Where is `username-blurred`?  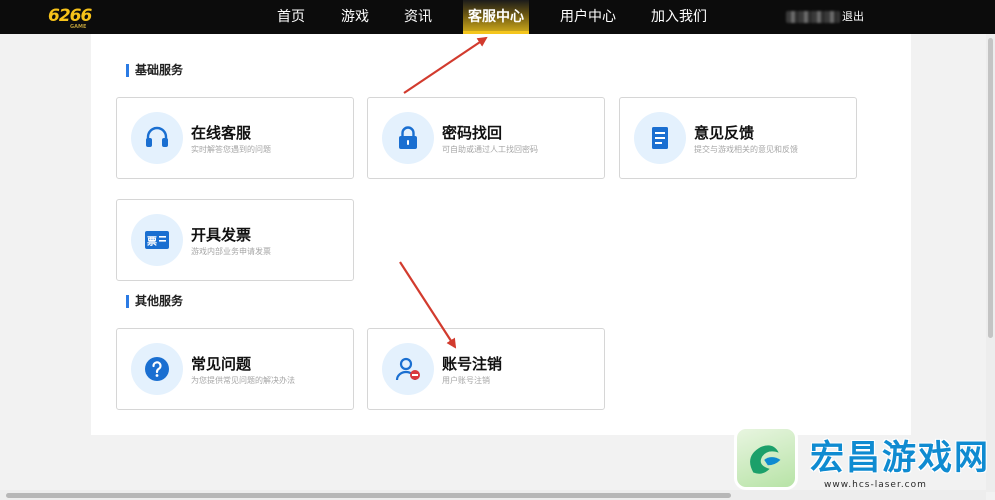
username-blurred is located at coordinates (813, 17).